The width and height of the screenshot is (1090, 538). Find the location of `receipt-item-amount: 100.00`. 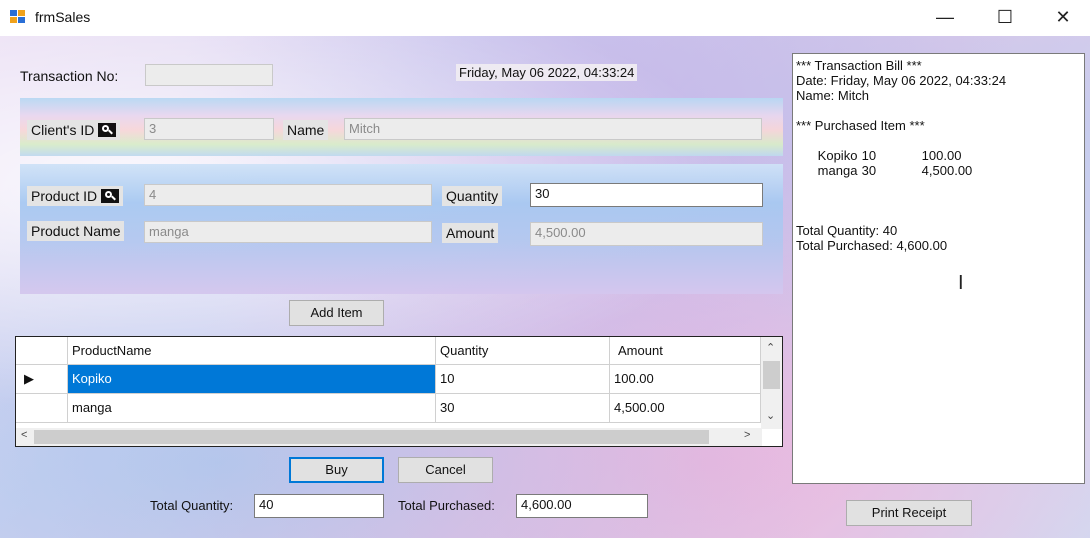

receipt-item-amount: 100.00 is located at coordinates (941, 155).